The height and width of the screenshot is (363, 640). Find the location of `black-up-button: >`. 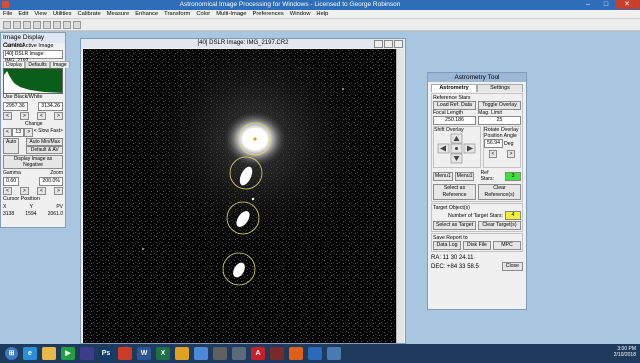

black-up-button: > is located at coordinates (24, 116).